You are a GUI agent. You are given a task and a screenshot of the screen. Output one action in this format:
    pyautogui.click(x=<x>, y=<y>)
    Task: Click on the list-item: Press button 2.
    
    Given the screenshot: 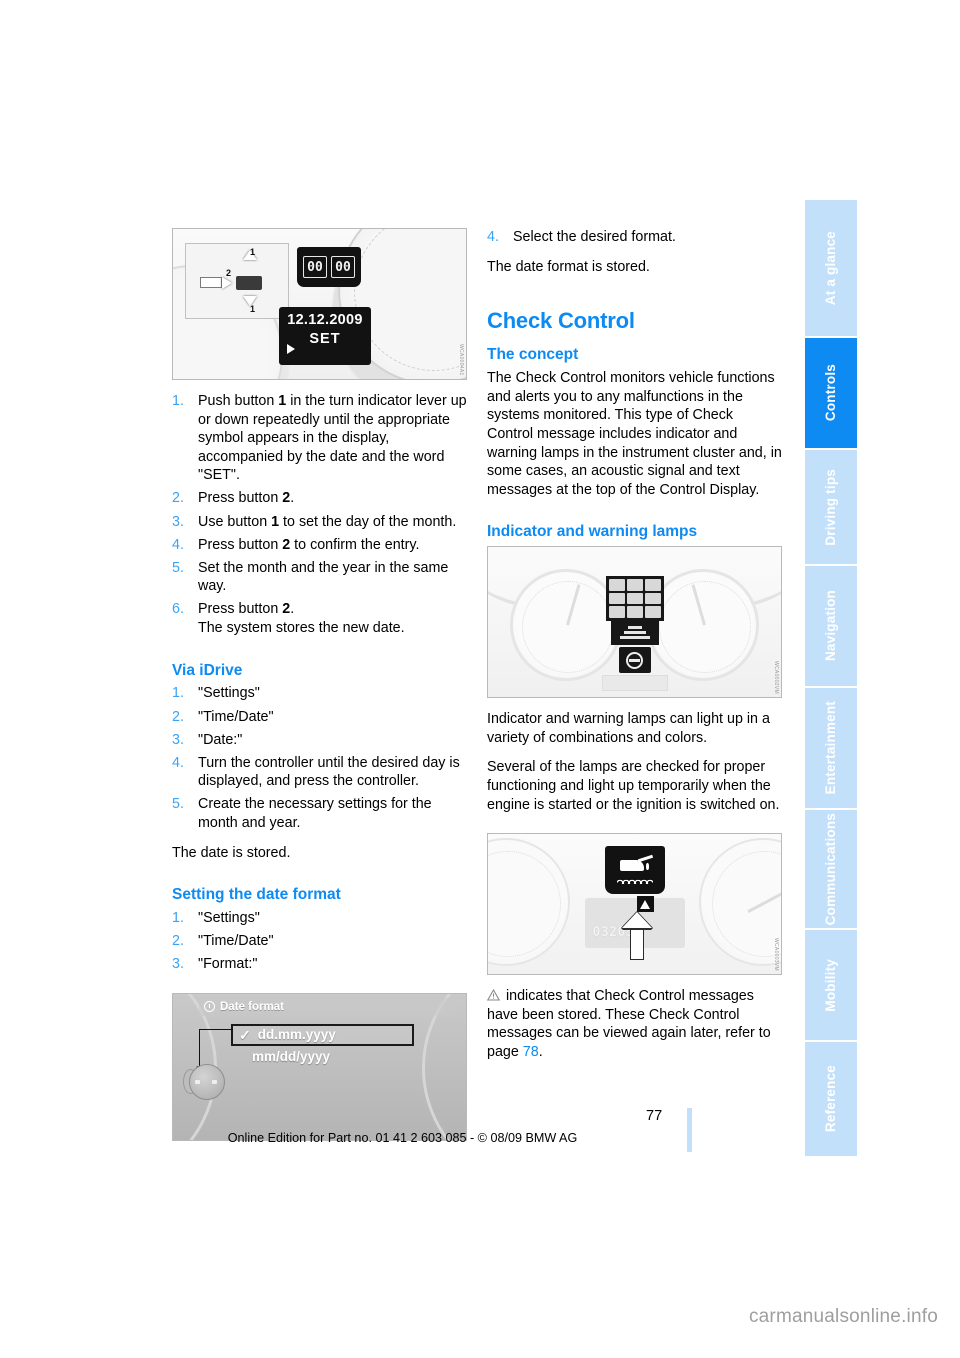 What is the action you would take?
    pyautogui.click(x=233, y=498)
    